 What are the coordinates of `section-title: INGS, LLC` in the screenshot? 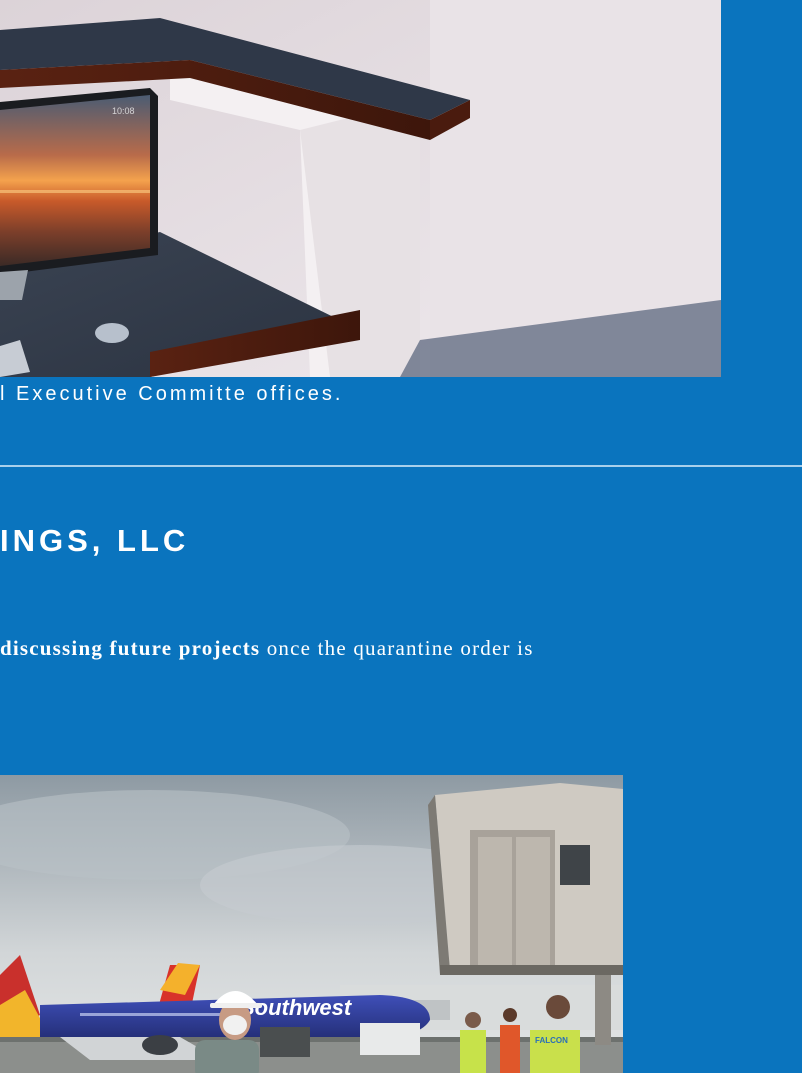 It's located at (95, 540).